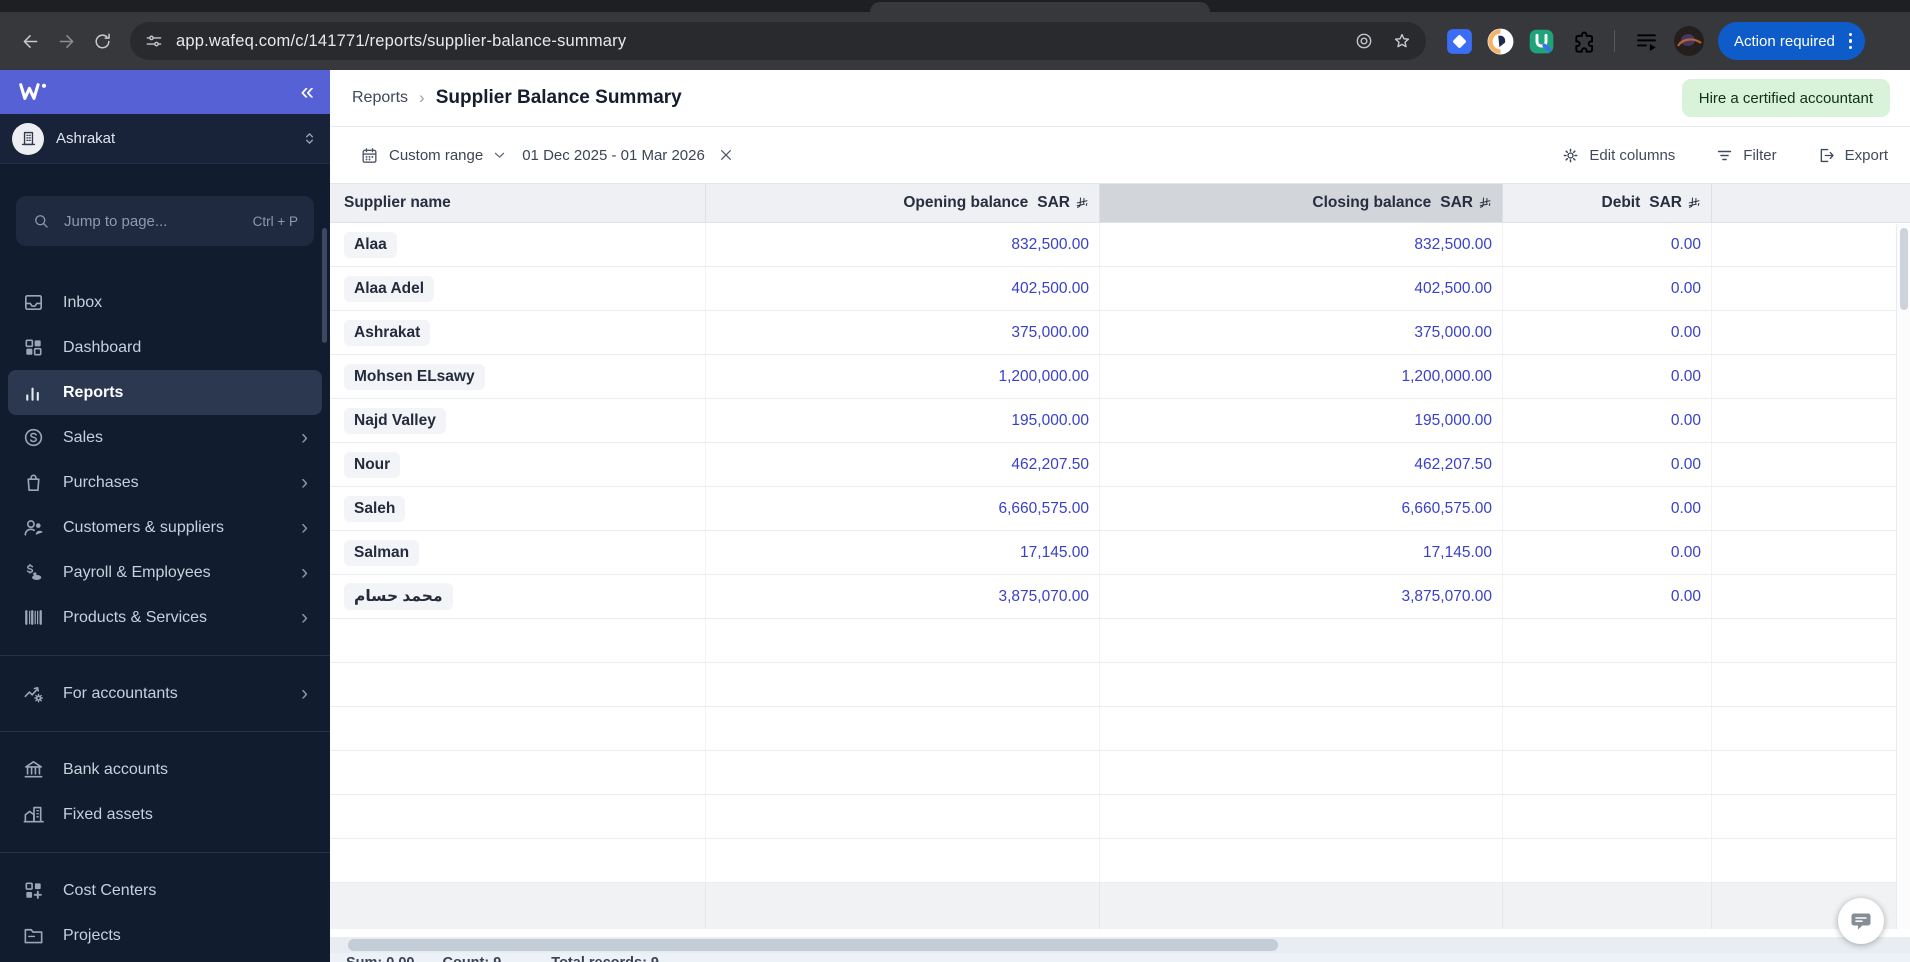 The width and height of the screenshot is (1910, 962). I want to click on hire-accountant-button: Hire a certified accountant, so click(1785, 98).